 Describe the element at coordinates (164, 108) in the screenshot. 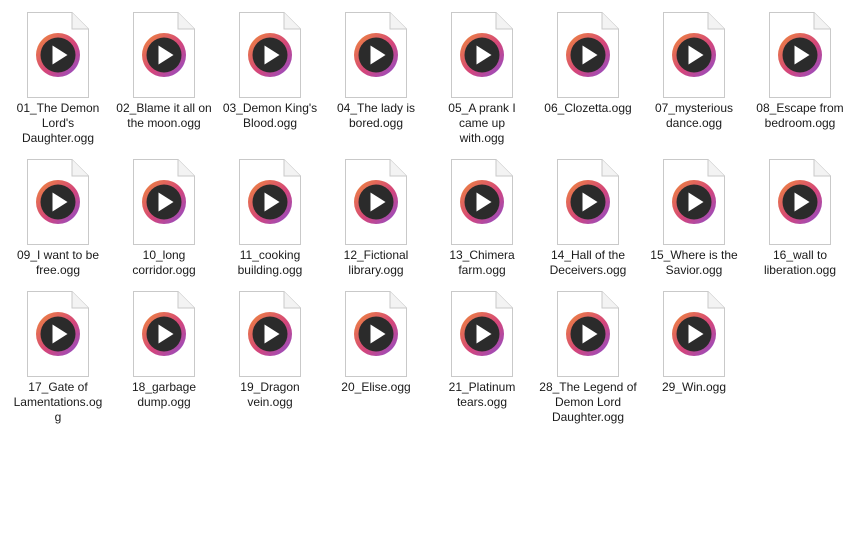

I see `file-name-line: 02_Blame it all on` at that location.